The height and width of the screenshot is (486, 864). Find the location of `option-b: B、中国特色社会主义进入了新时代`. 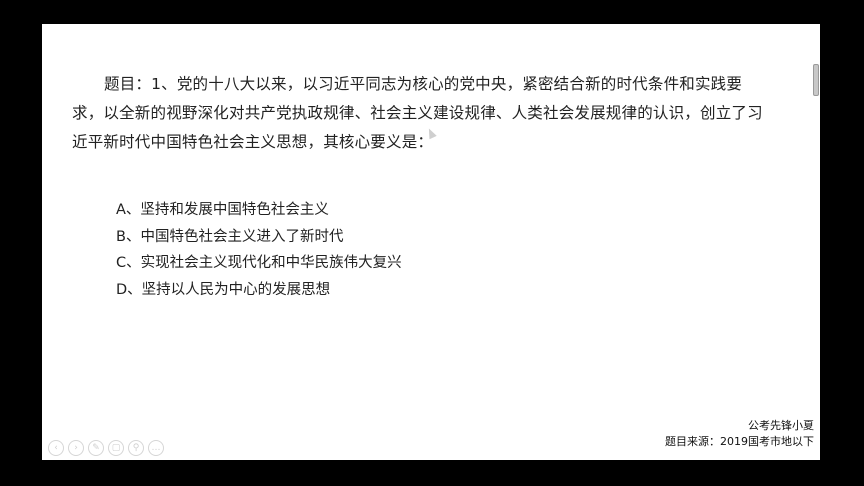

option-b: B、中国特色社会主义进入了新时代 is located at coordinates (230, 236).